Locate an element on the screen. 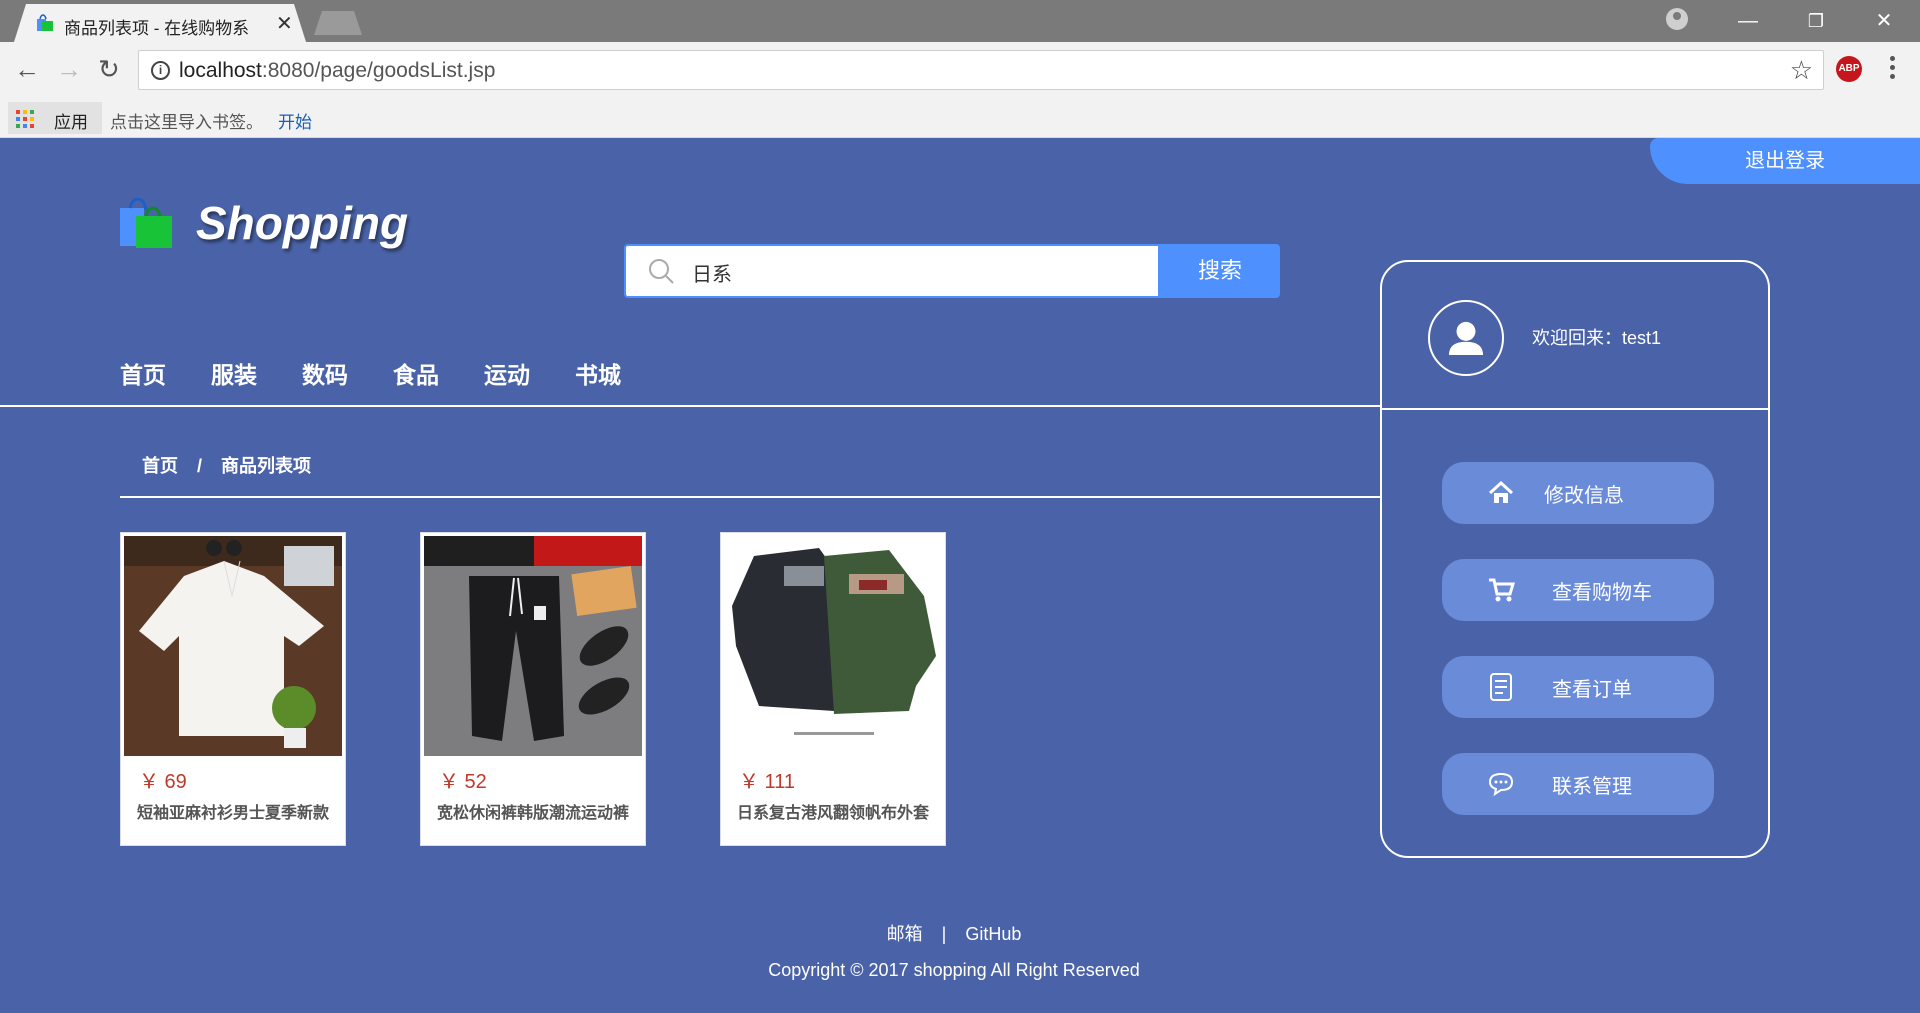 The image size is (1920, 1013). back-icon: ← is located at coordinates (27, 69).